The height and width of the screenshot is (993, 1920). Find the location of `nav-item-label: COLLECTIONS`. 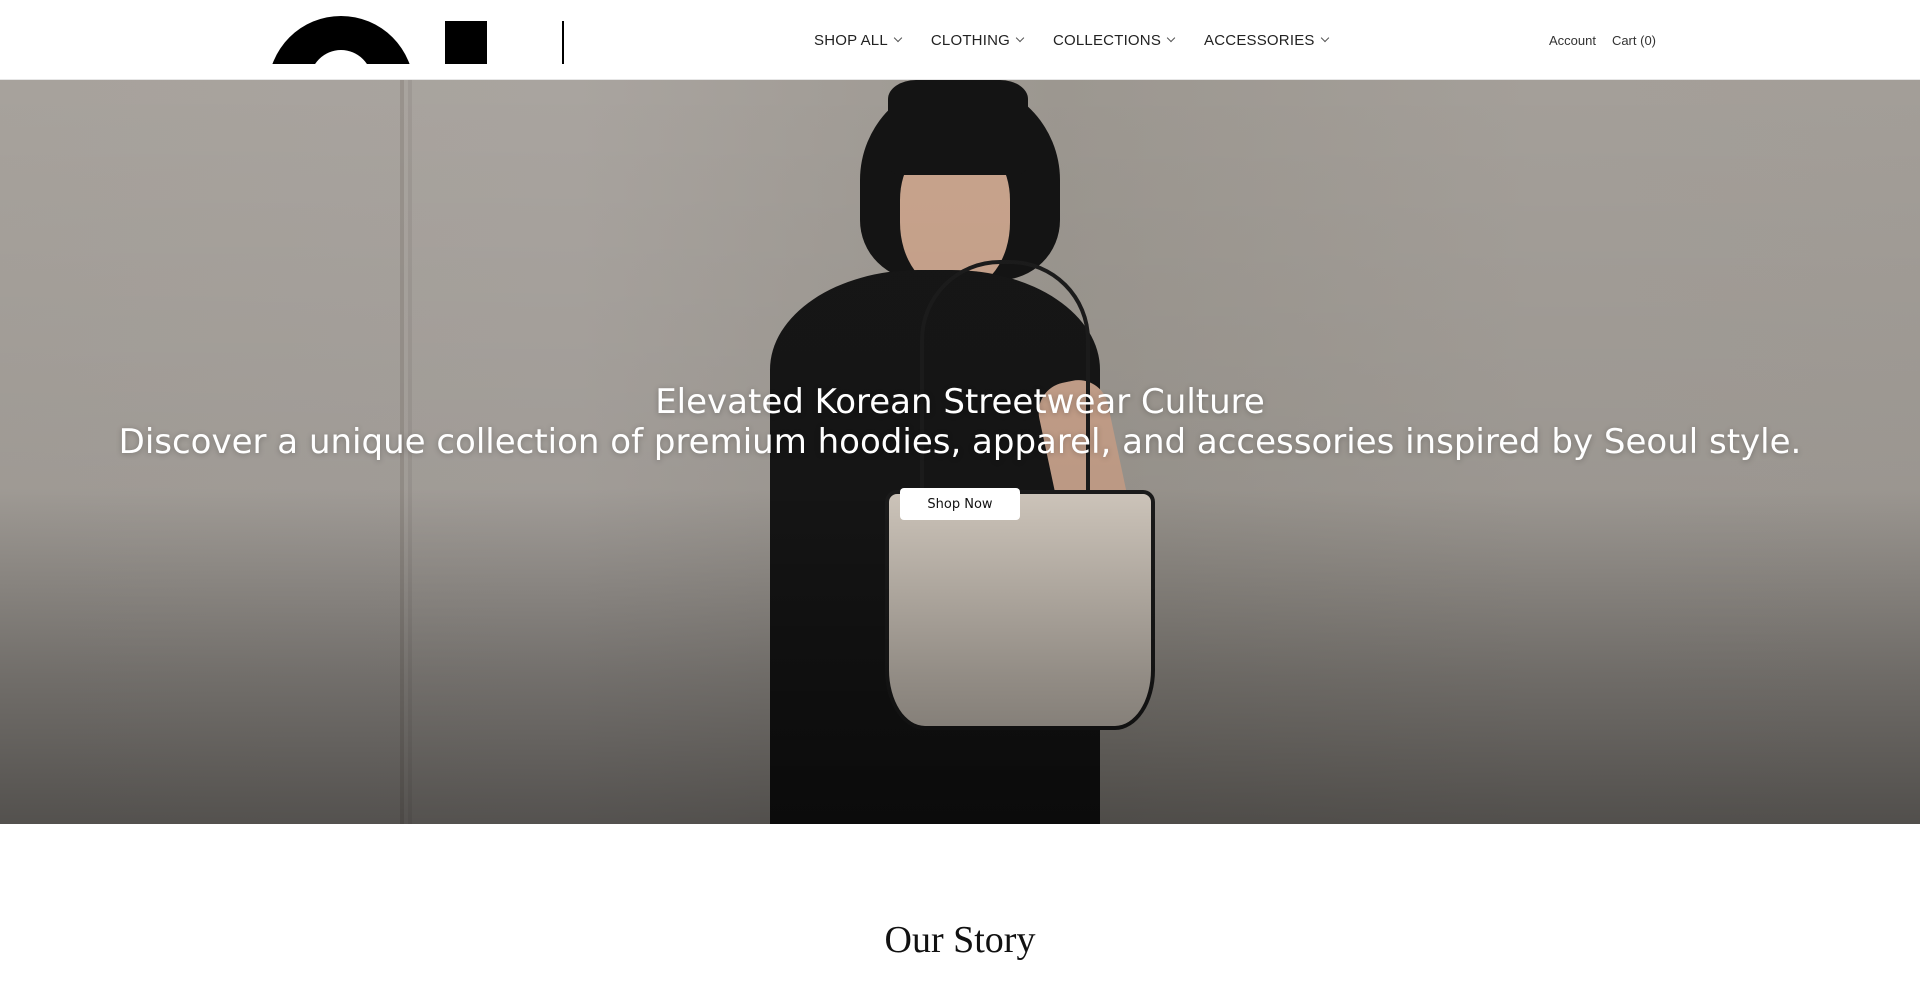

nav-item-label: COLLECTIONS is located at coordinates (1107, 40).